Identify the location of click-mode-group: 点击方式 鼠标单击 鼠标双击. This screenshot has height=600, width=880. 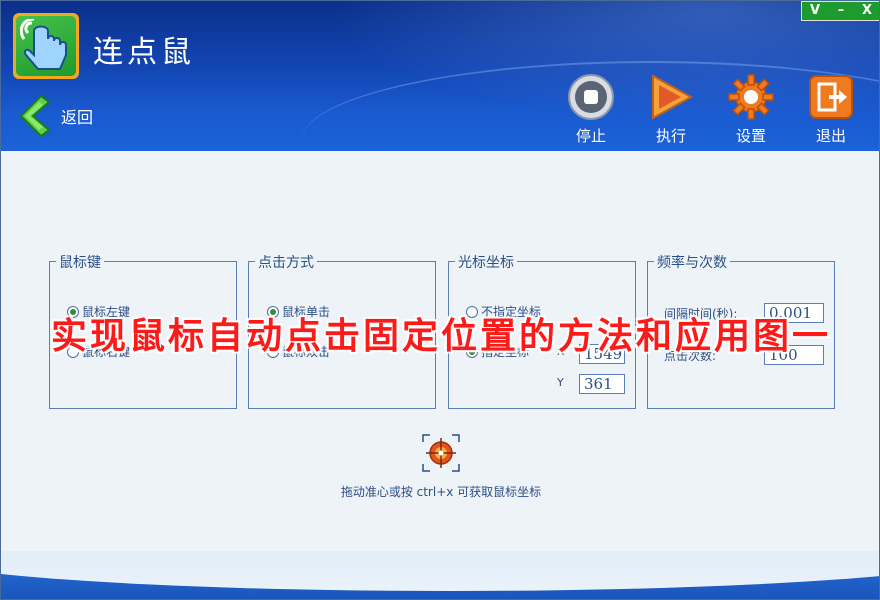
(342, 330).